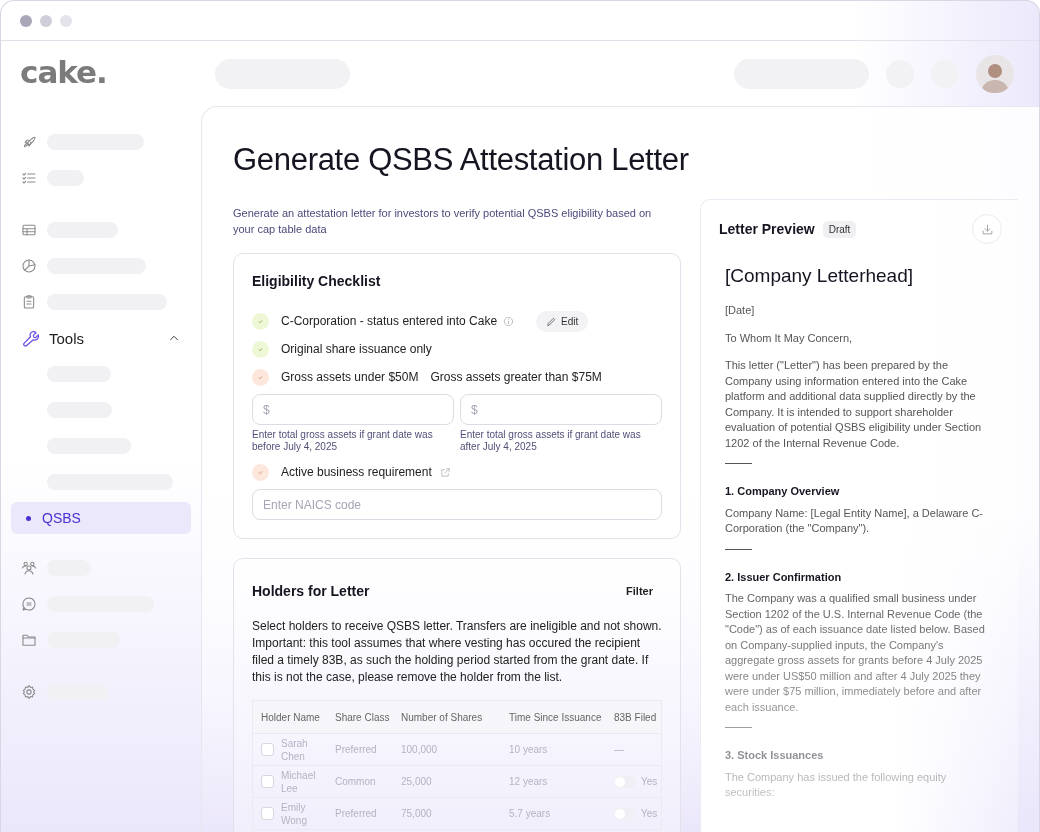  Describe the element at coordinates (317, 281) in the screenshot. I see `card-title: Eligibility Checklist` at that location.